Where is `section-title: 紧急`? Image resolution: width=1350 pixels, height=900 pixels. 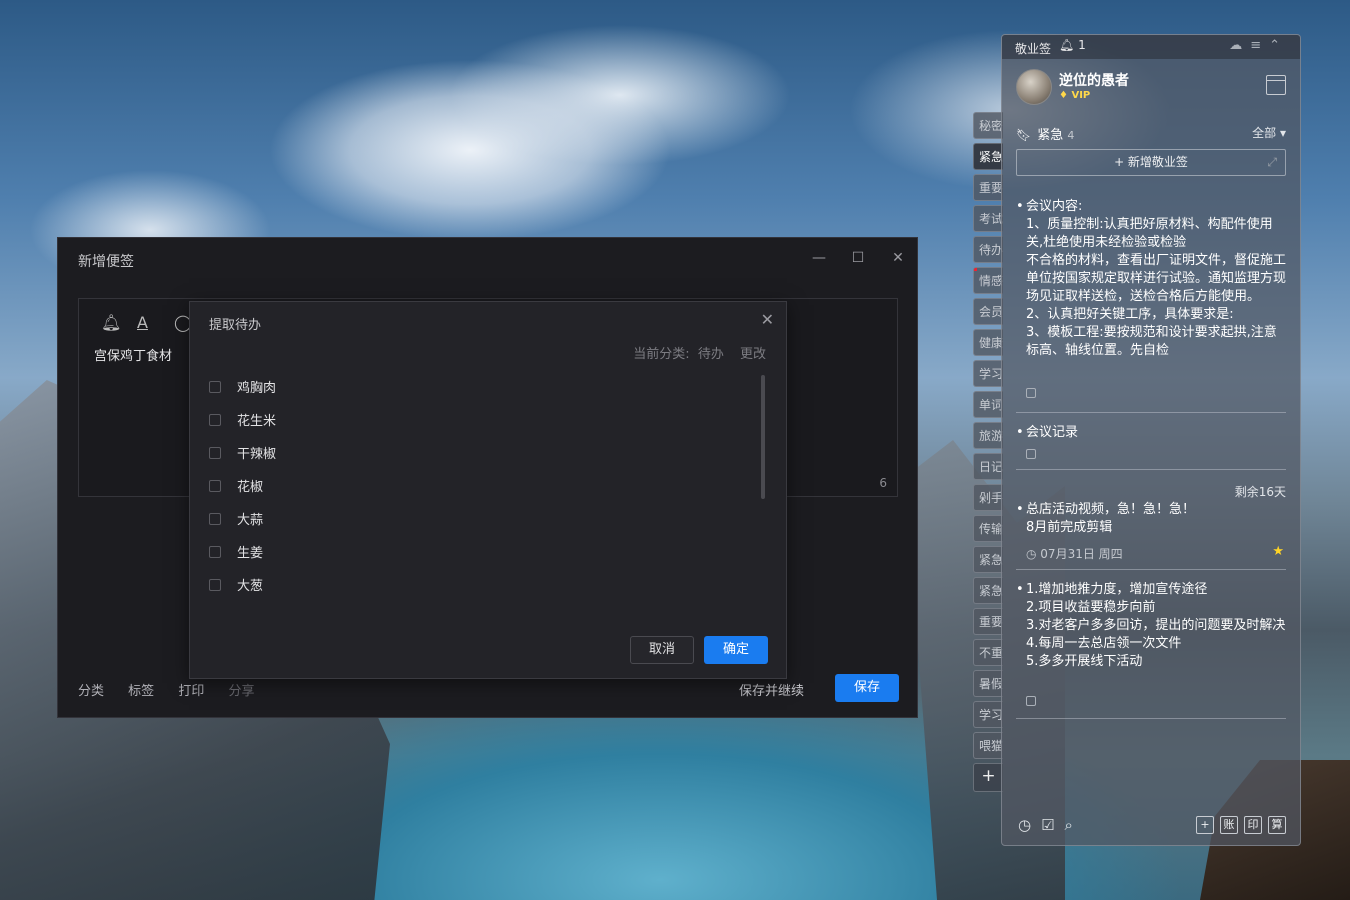 section-title: 紧急 is located at coordinates (1050, 135).